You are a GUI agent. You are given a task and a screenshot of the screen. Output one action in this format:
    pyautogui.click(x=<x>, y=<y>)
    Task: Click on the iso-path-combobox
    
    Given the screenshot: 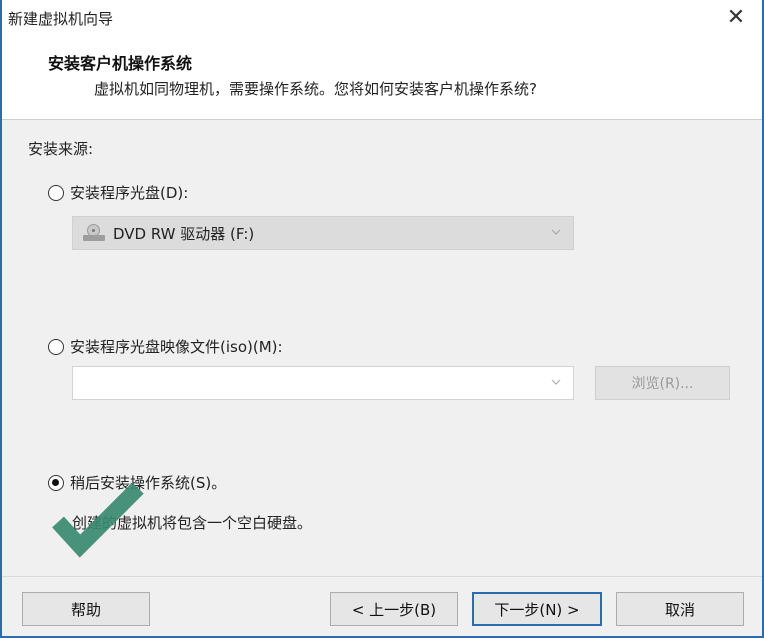 What is the action you would take?
    pyautogui.click(x=323, y=383)
    